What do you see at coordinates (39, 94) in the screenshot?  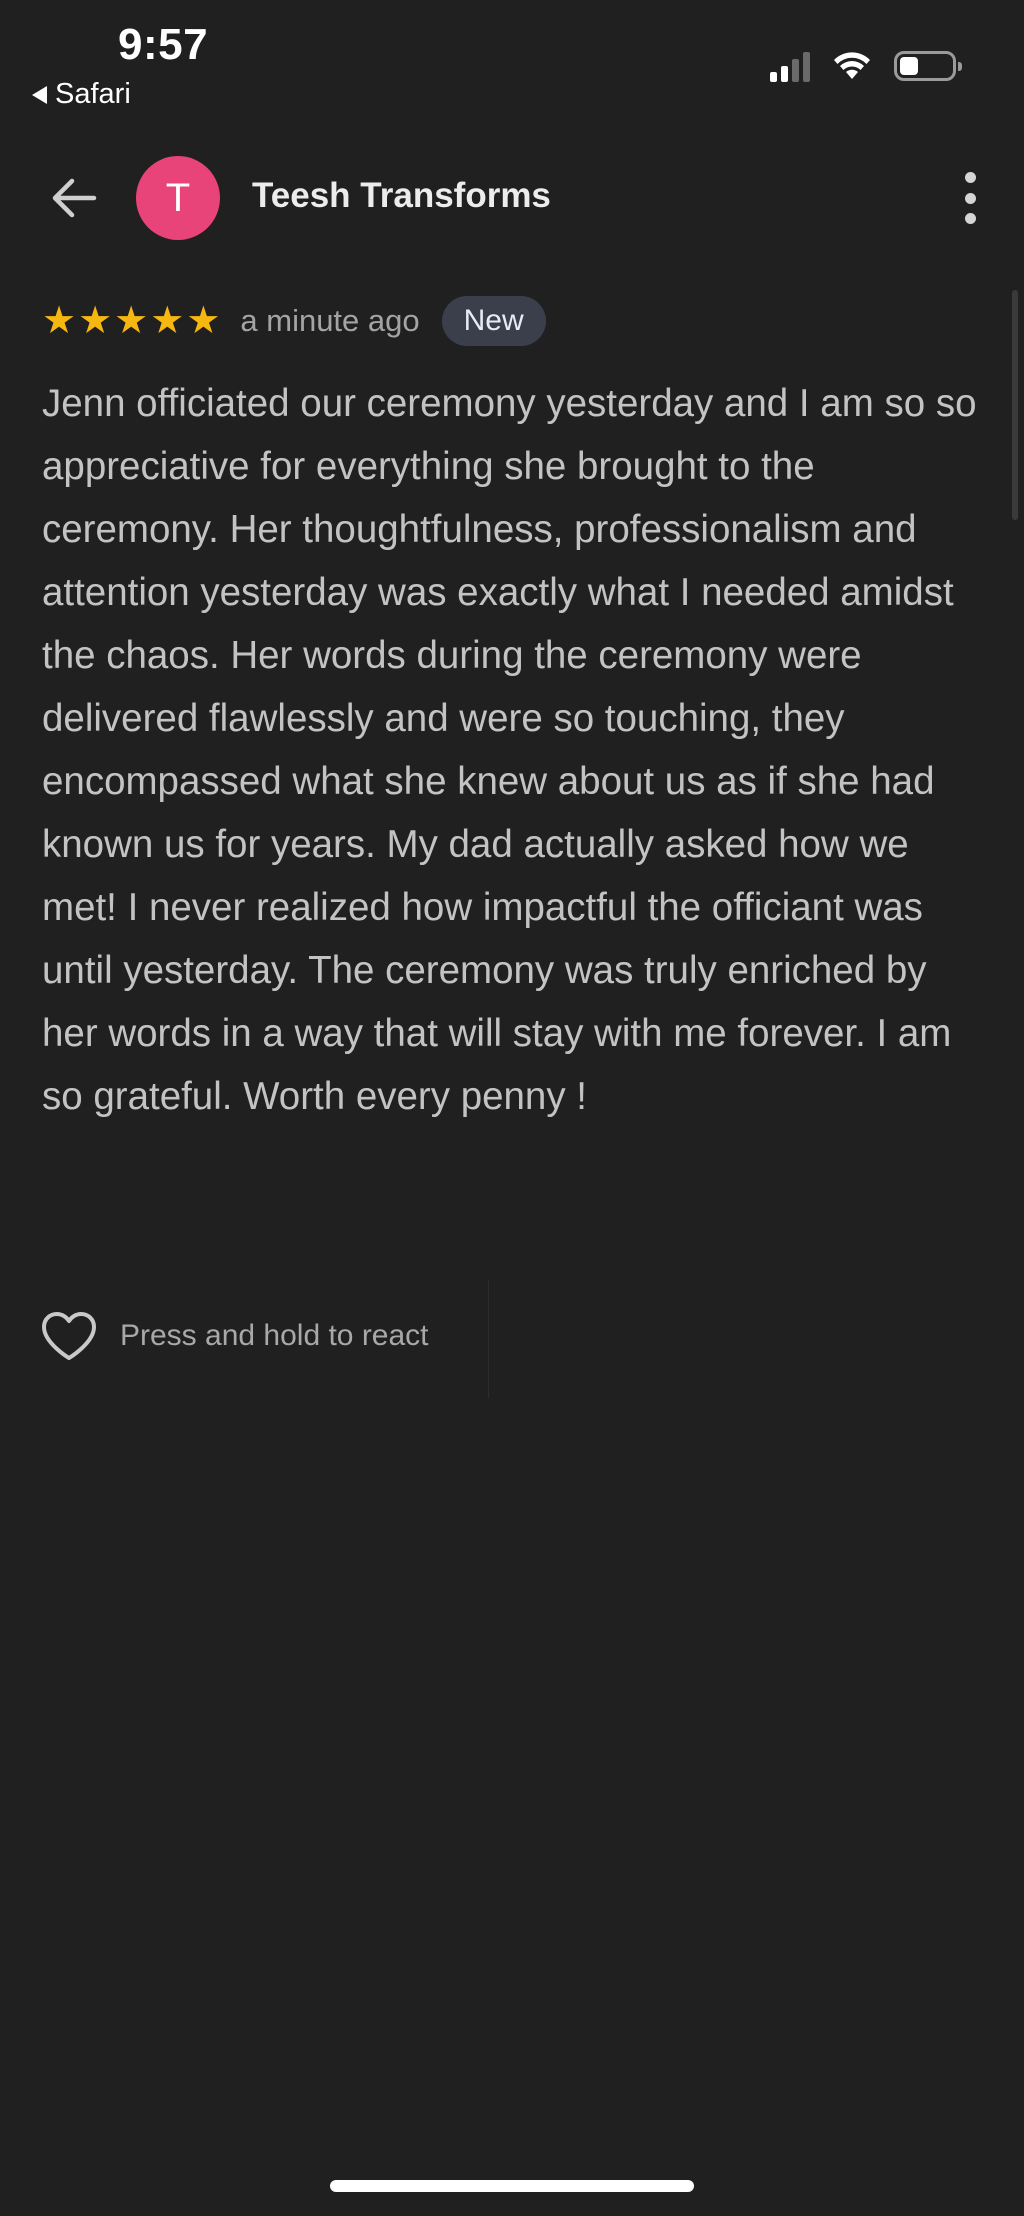 I see `back-triangle-icon` at bounding box center [39, 94].